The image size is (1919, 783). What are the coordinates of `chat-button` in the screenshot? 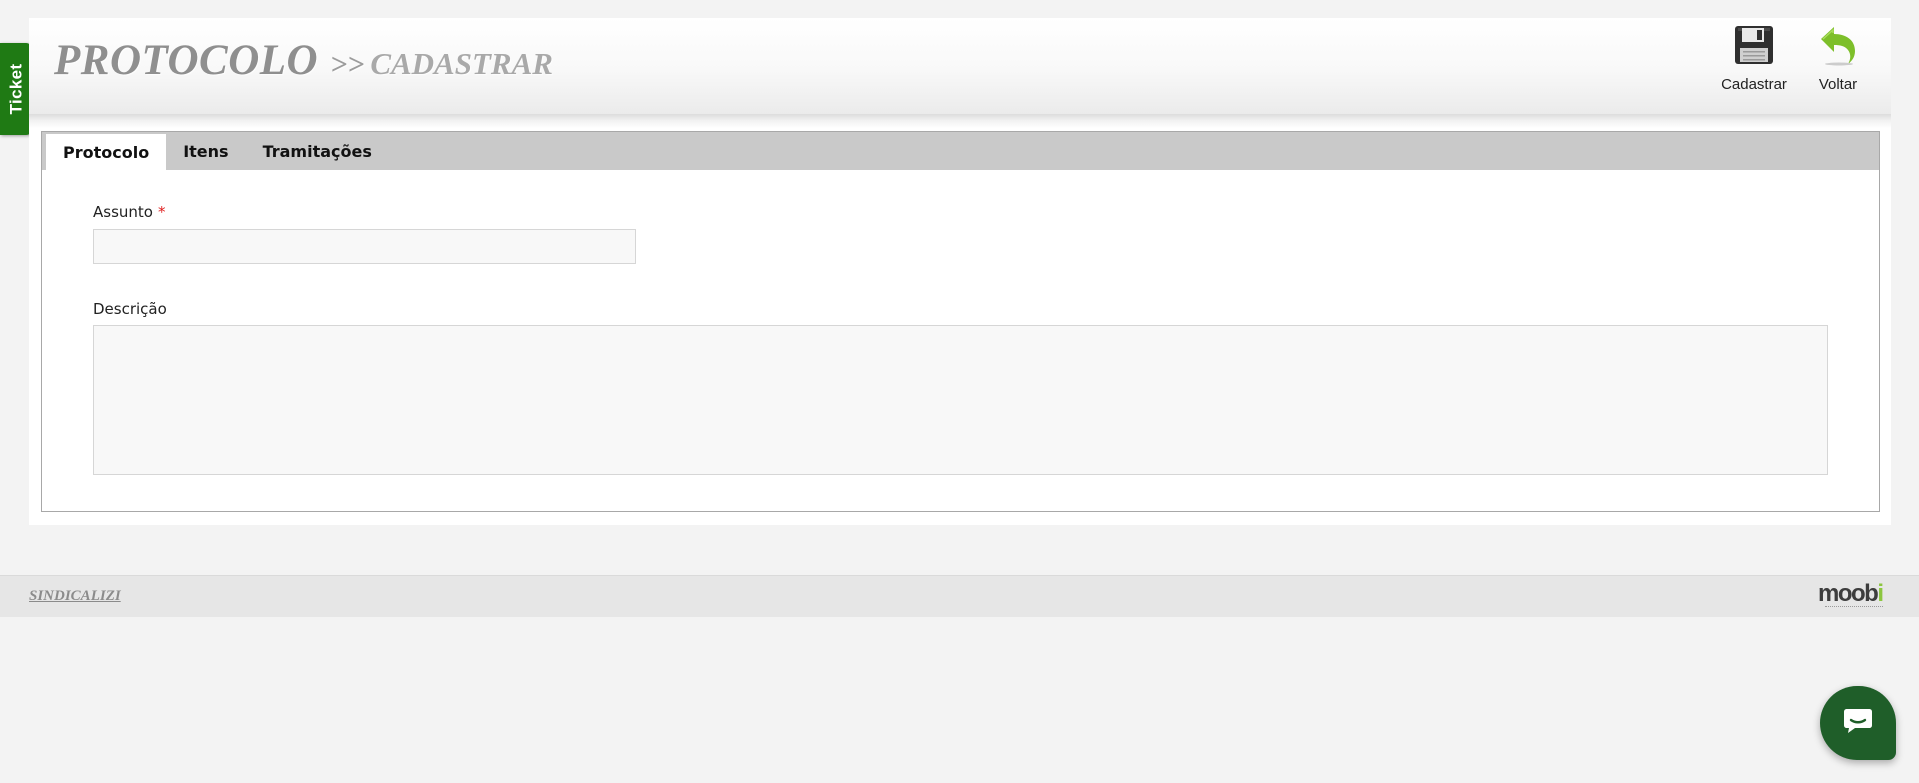 It's located at (1858, 723).